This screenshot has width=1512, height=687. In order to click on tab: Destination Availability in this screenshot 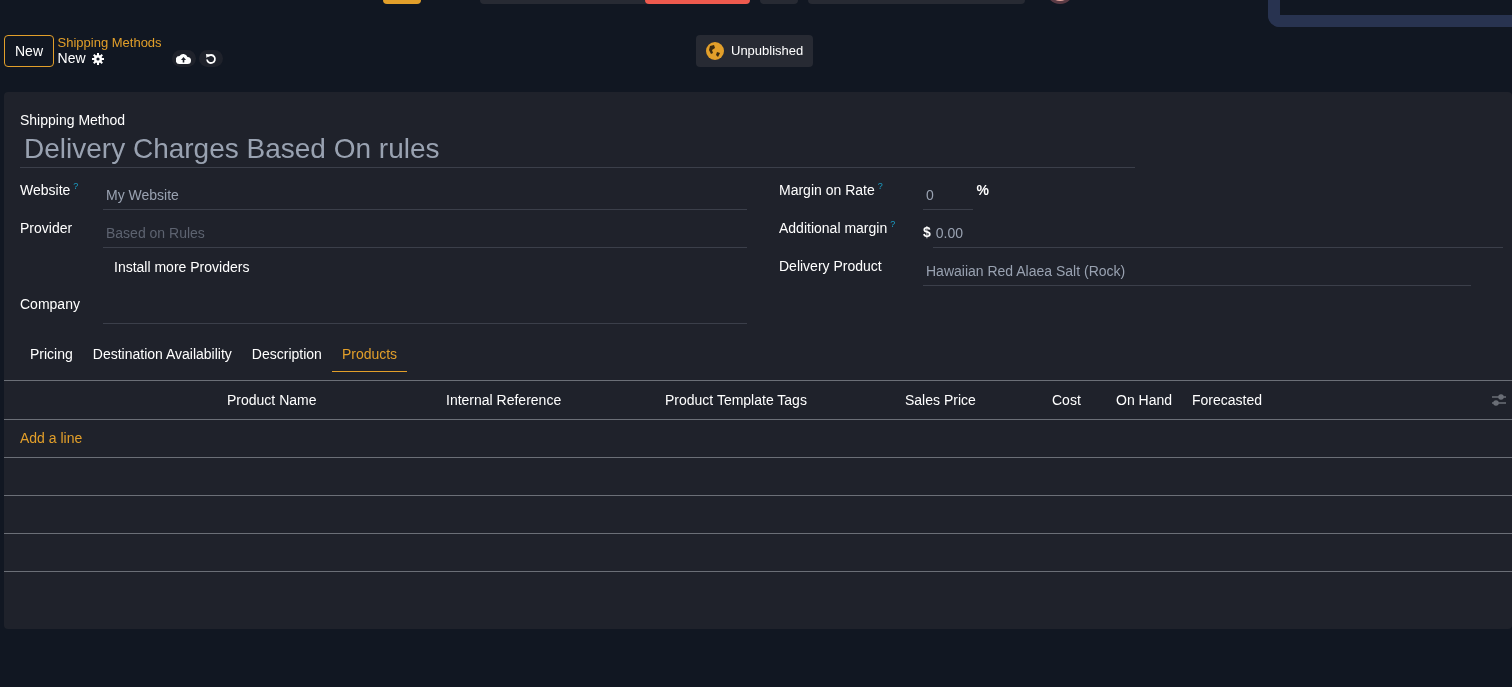, I will do `click(162, 355)`.